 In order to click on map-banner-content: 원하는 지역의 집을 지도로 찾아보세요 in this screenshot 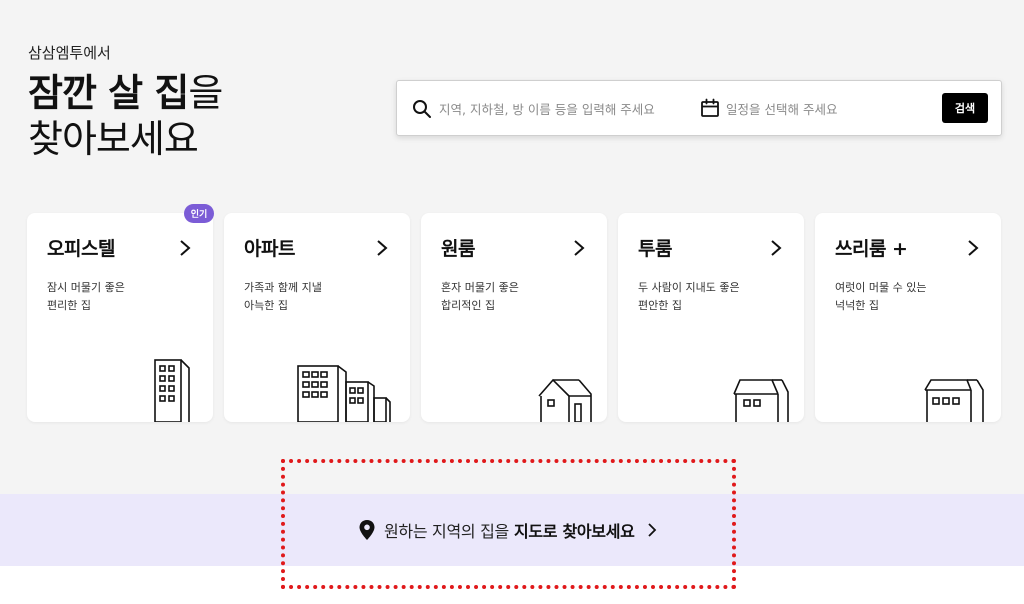, I will do `click(507, 530)`.